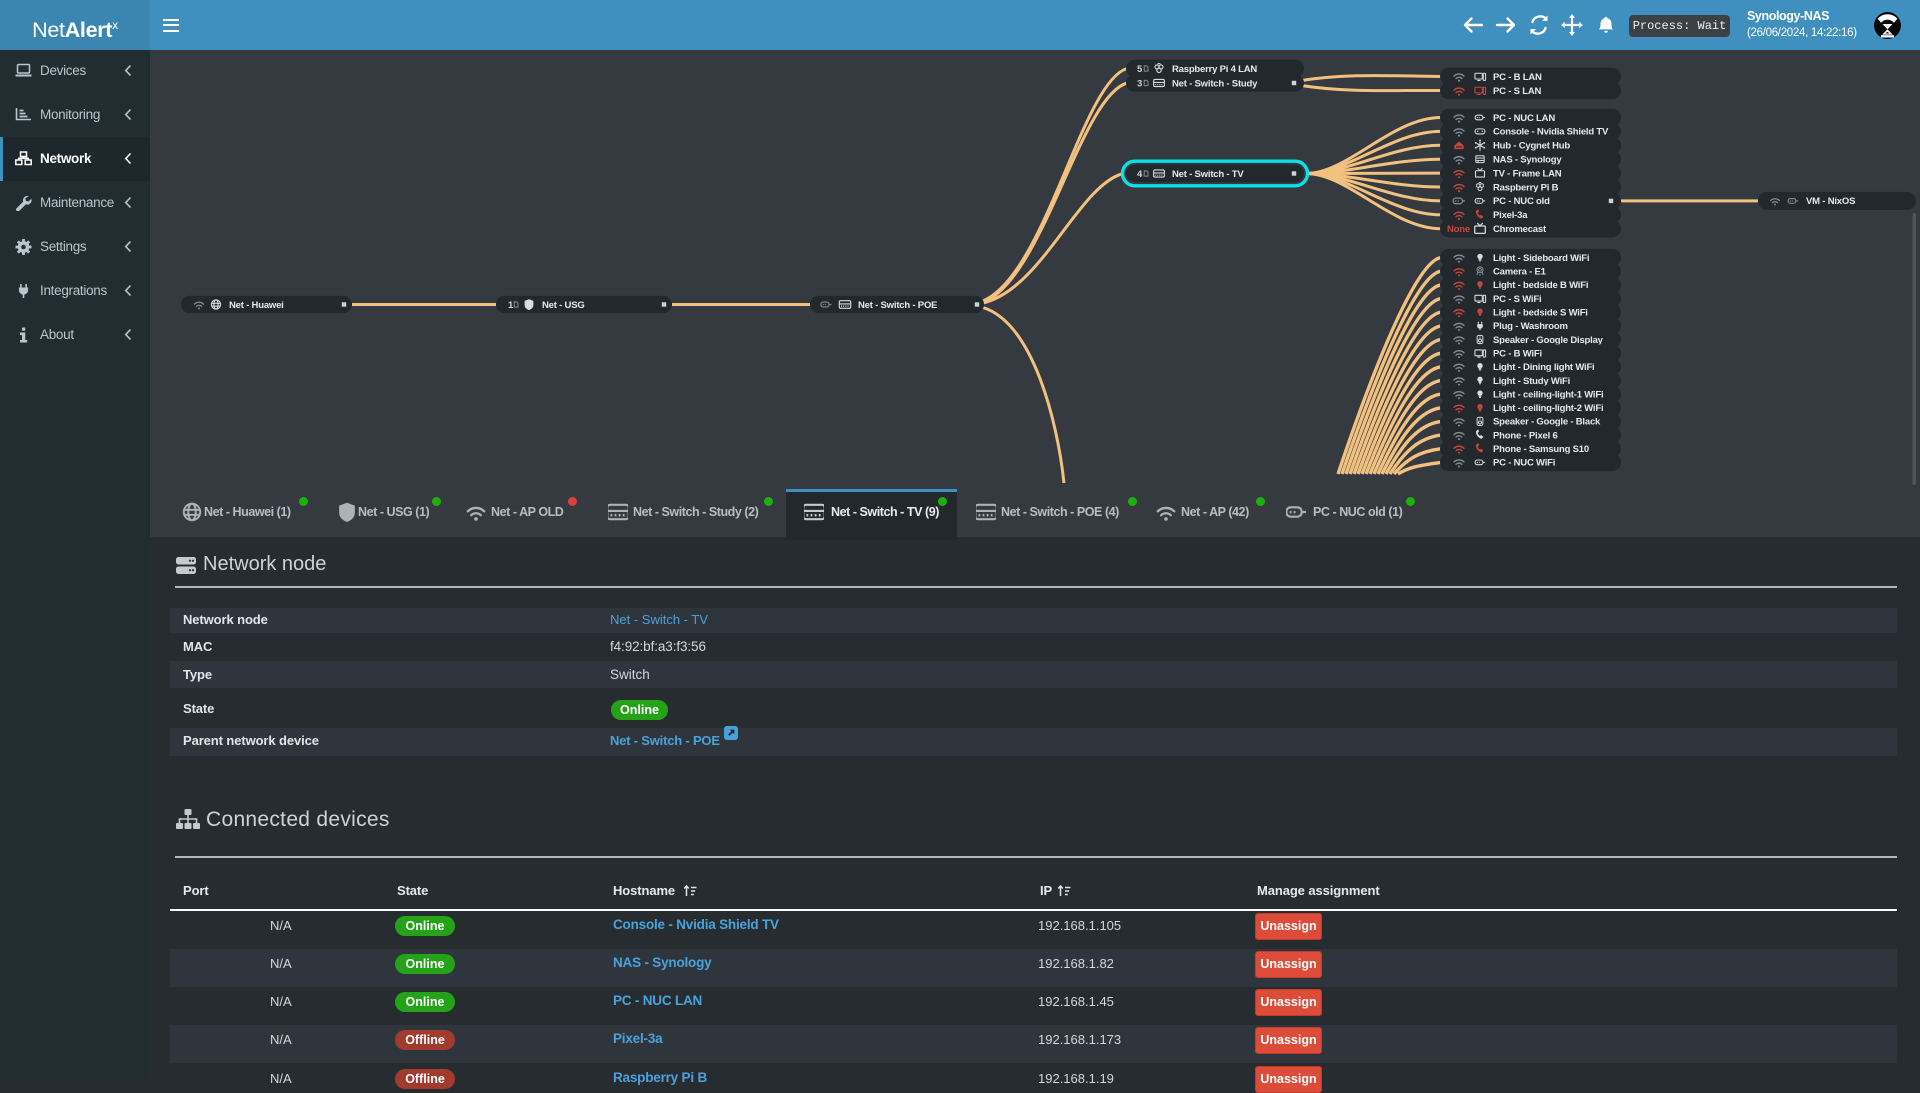 The width and height of the screenshot is (1920, 1093). What do you see at coordinates (1551, 132) in the screenshot?
I see `svg-text: Console - Nvidia Shield TV` at bounding box center [1551, 132].